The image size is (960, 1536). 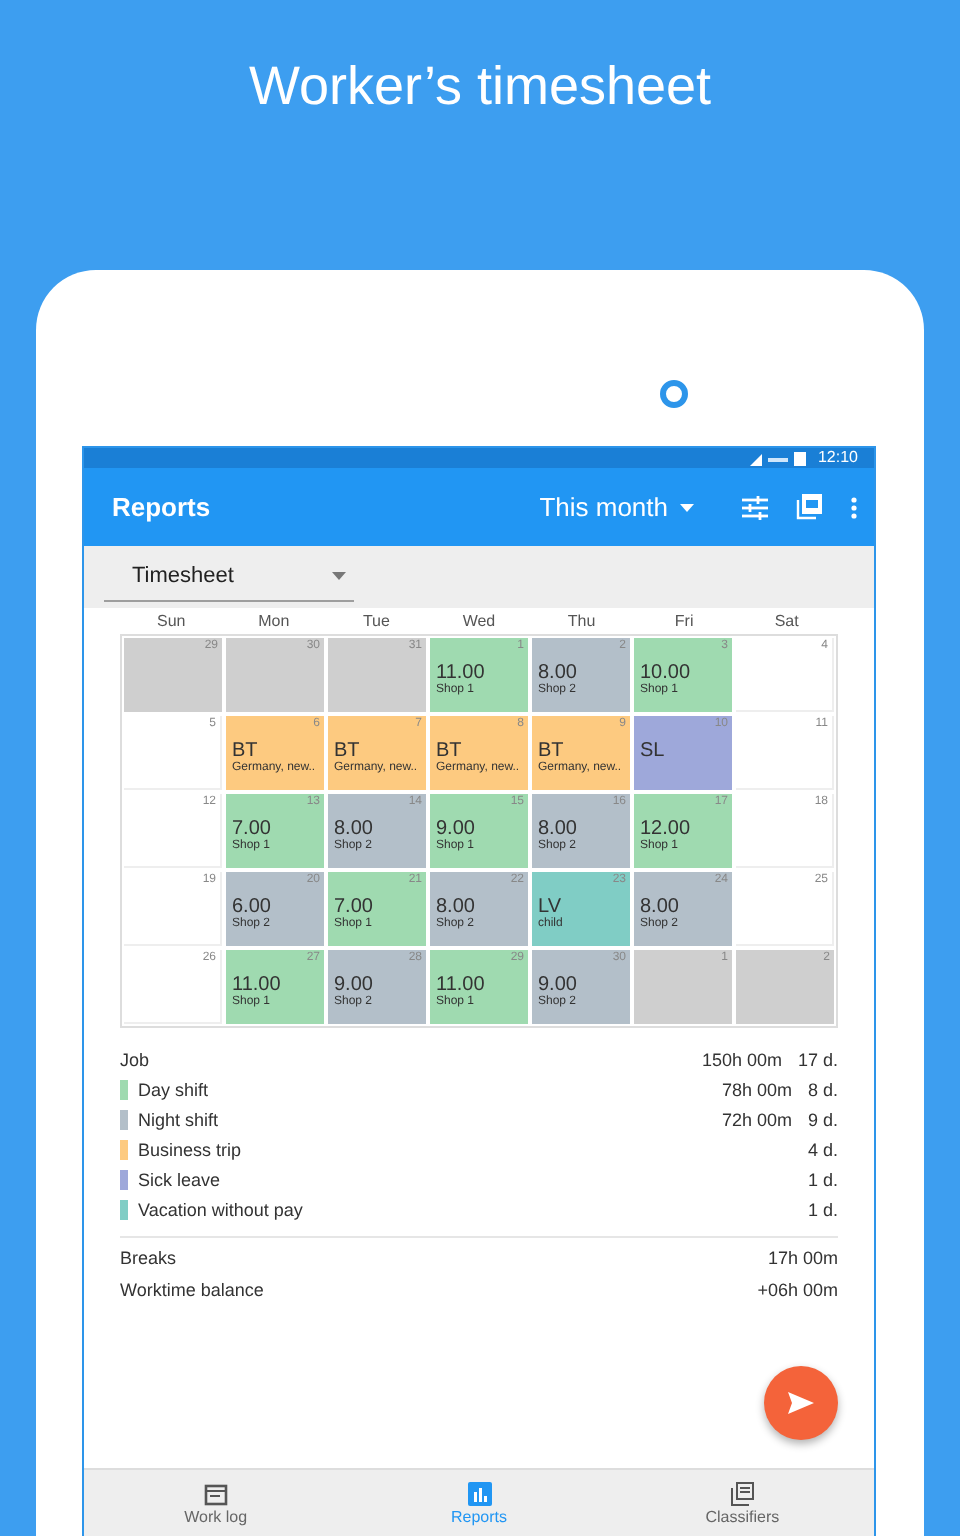 I want to click on filter-sliders-icon, so click(x=755, y=507).